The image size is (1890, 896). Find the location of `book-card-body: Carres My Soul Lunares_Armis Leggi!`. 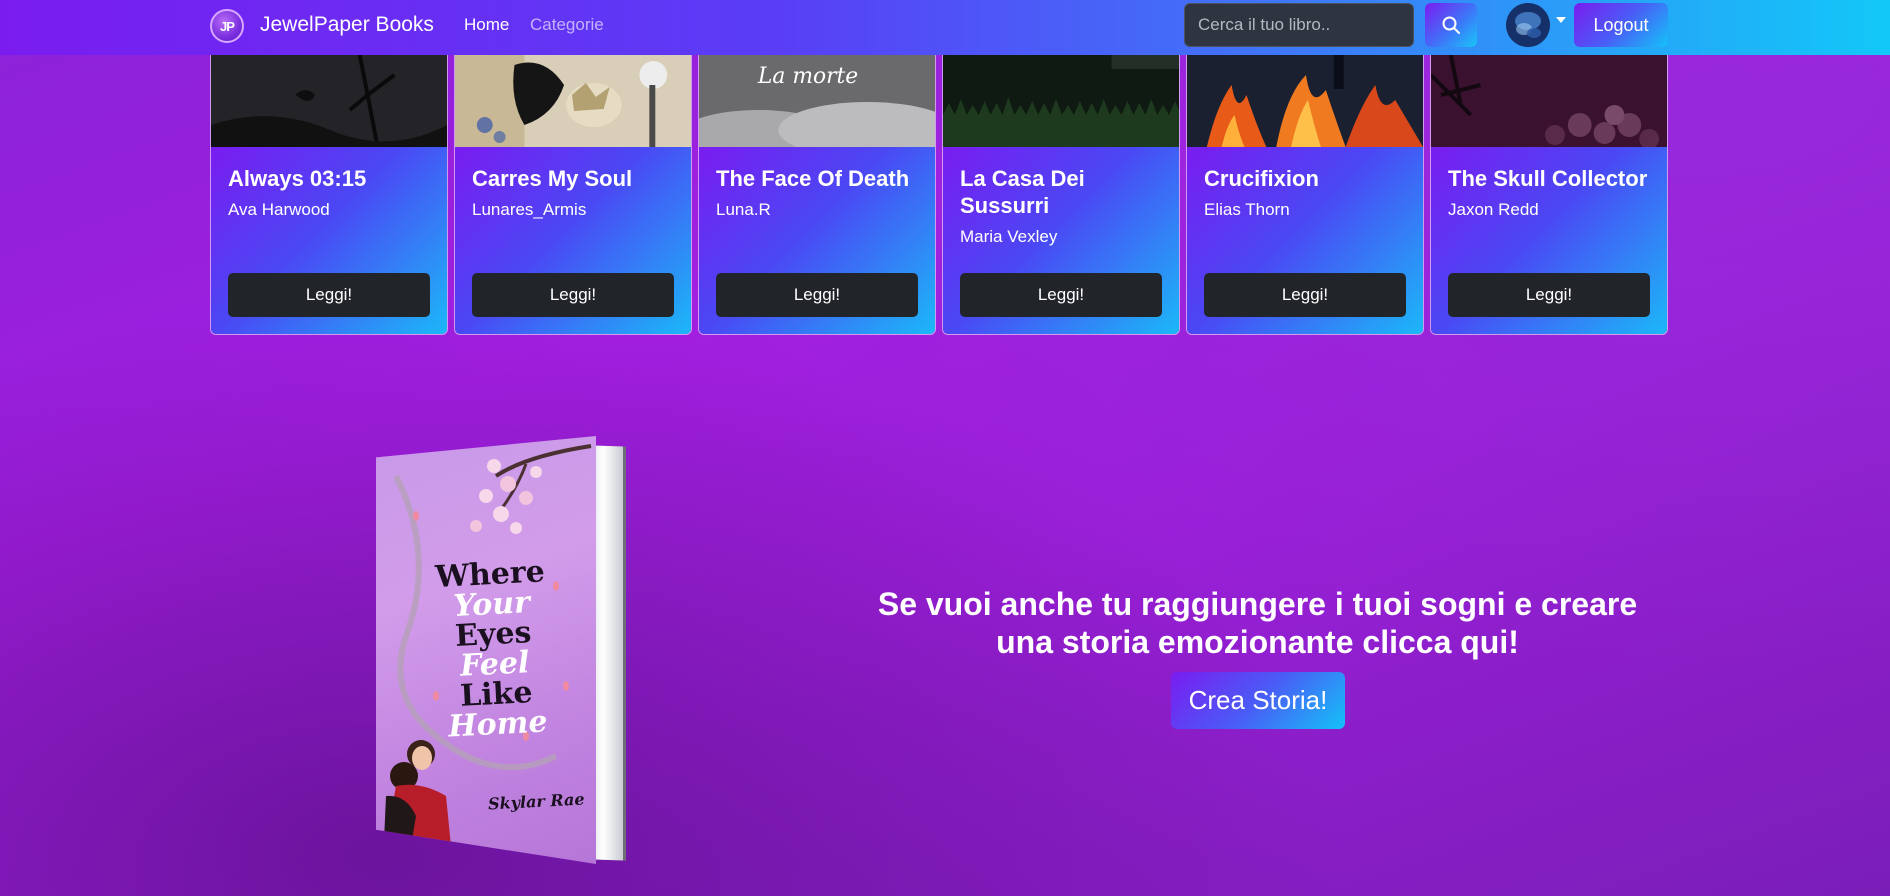

book-card-body: Carres My Soul Lunares_Armis Leggi! is located at coordinates (573, 240).